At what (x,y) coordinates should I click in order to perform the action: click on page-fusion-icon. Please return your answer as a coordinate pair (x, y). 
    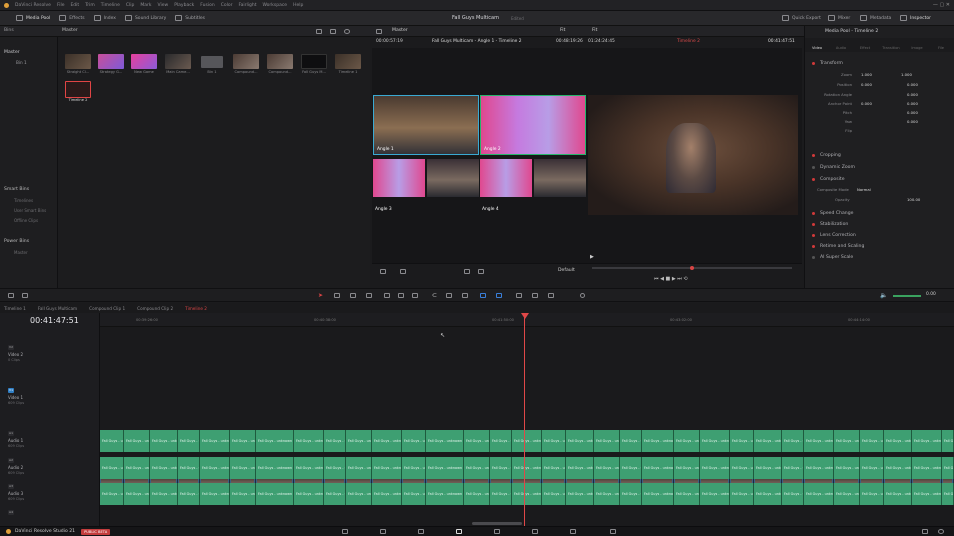
    Looking at the image, I should click on (459, 532).